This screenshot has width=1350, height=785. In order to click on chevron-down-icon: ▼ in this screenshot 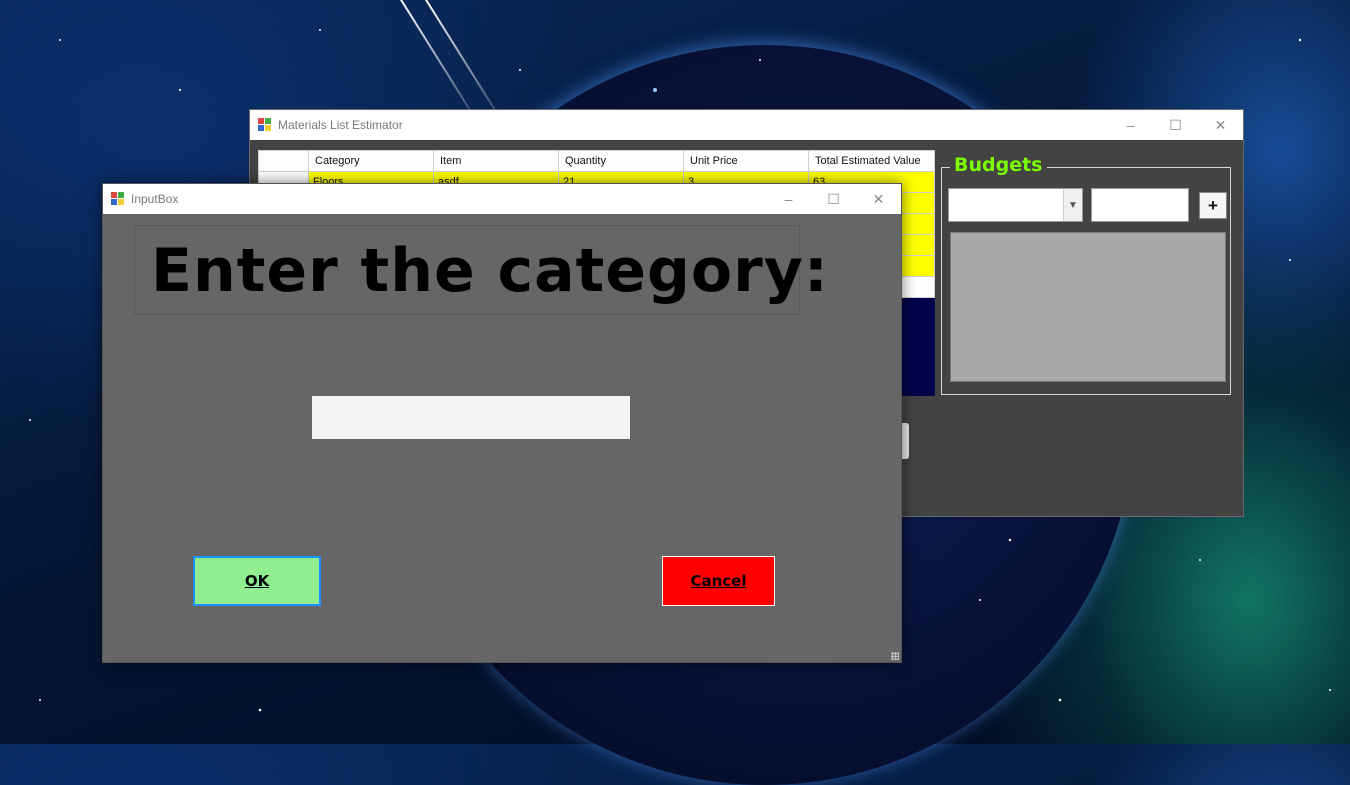, I will do `click(1072, 205)`.